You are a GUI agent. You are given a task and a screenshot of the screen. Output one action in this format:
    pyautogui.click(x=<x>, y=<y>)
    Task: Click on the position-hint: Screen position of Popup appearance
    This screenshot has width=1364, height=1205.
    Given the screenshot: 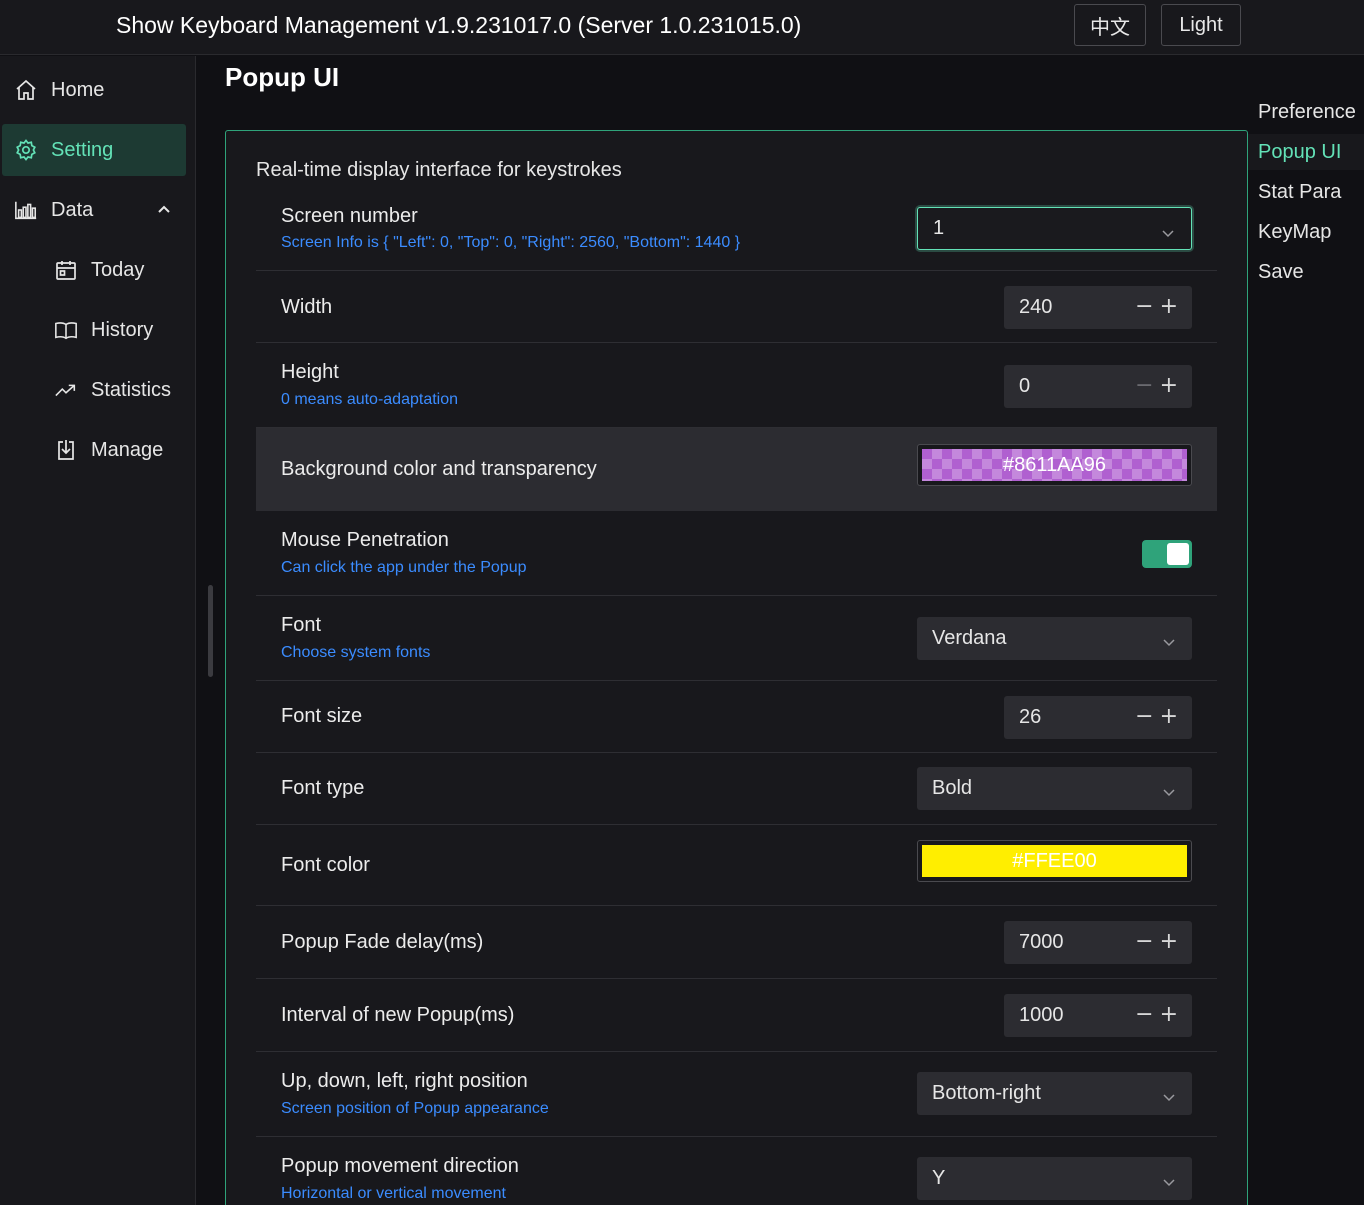 What is the action you would take?
    pyautogui.click(x=415, y=1108)
    